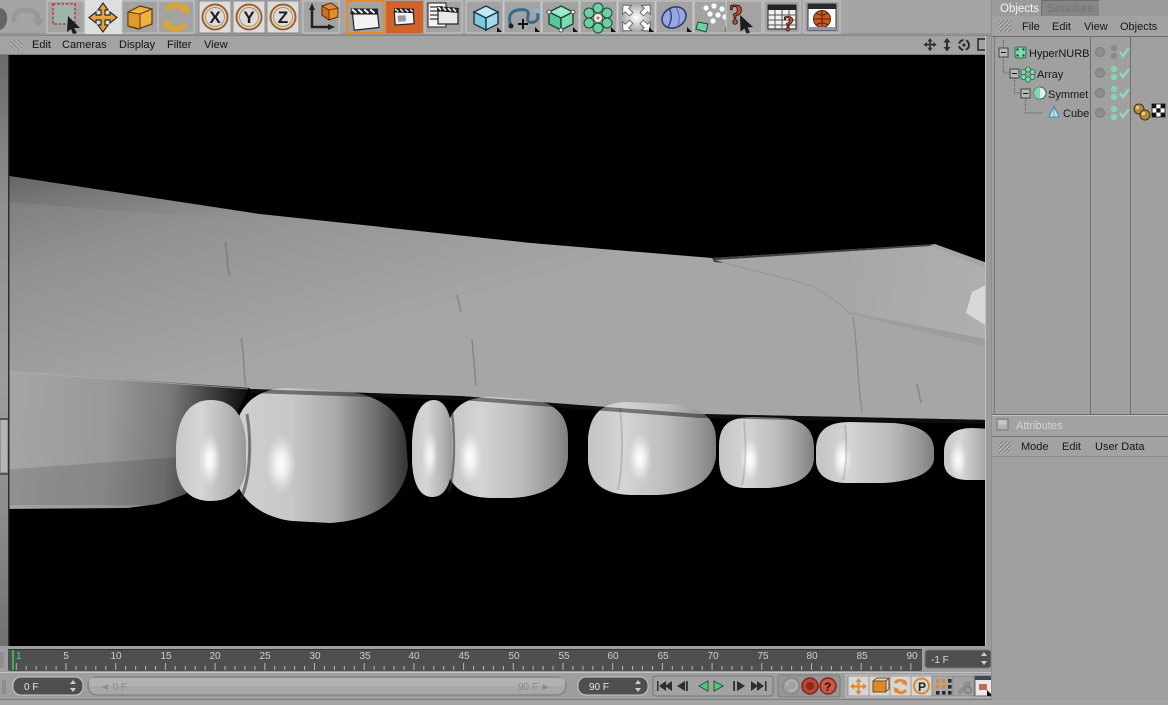  I want to click on svg-text: 15, so click(166, 656).